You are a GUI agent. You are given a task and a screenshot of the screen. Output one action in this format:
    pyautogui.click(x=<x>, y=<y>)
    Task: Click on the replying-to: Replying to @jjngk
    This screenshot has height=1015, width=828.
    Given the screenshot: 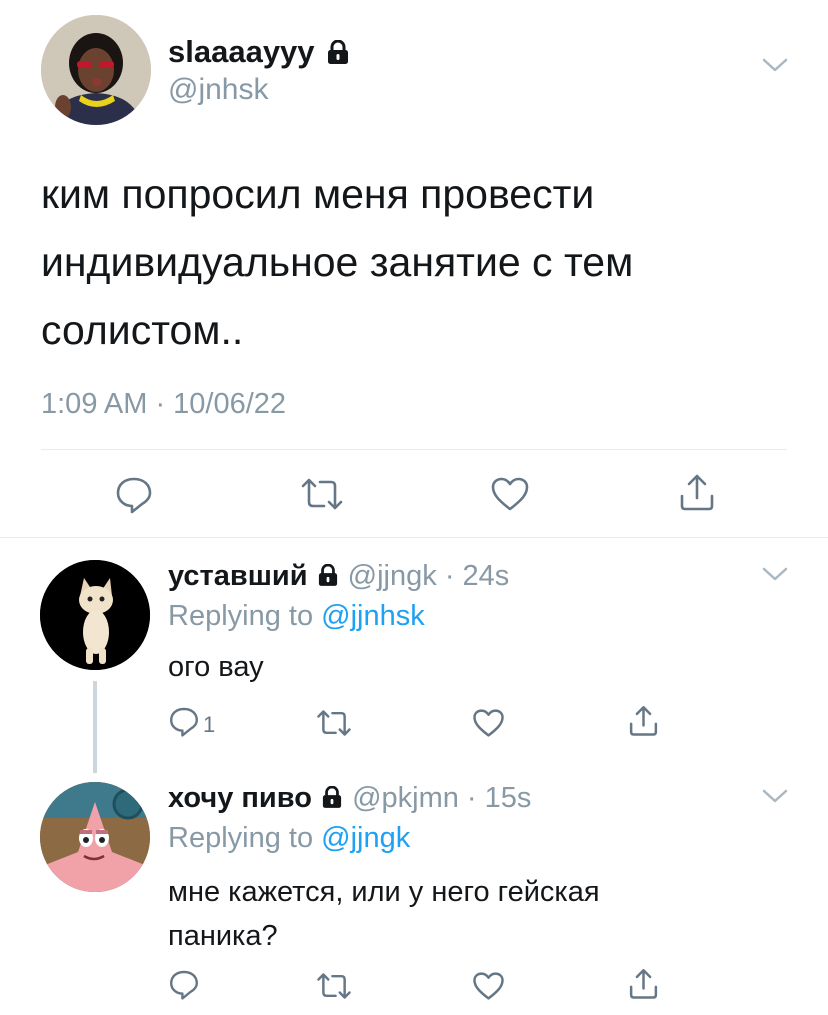 What is the action you would take?
    pyautogui.click(x=289, y=838)
    